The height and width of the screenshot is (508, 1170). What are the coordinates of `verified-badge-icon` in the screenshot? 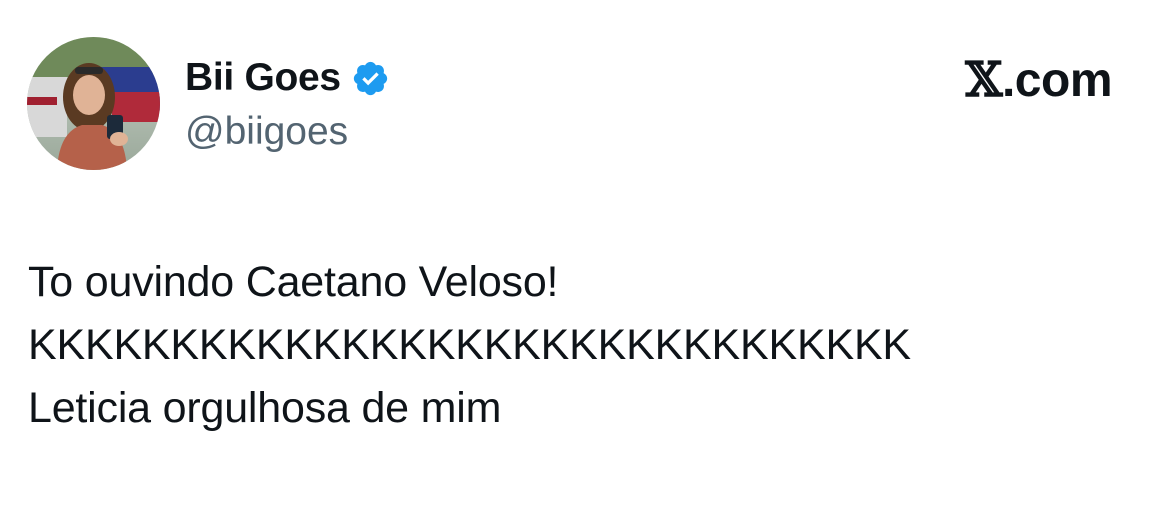 It's located at (370, 78).